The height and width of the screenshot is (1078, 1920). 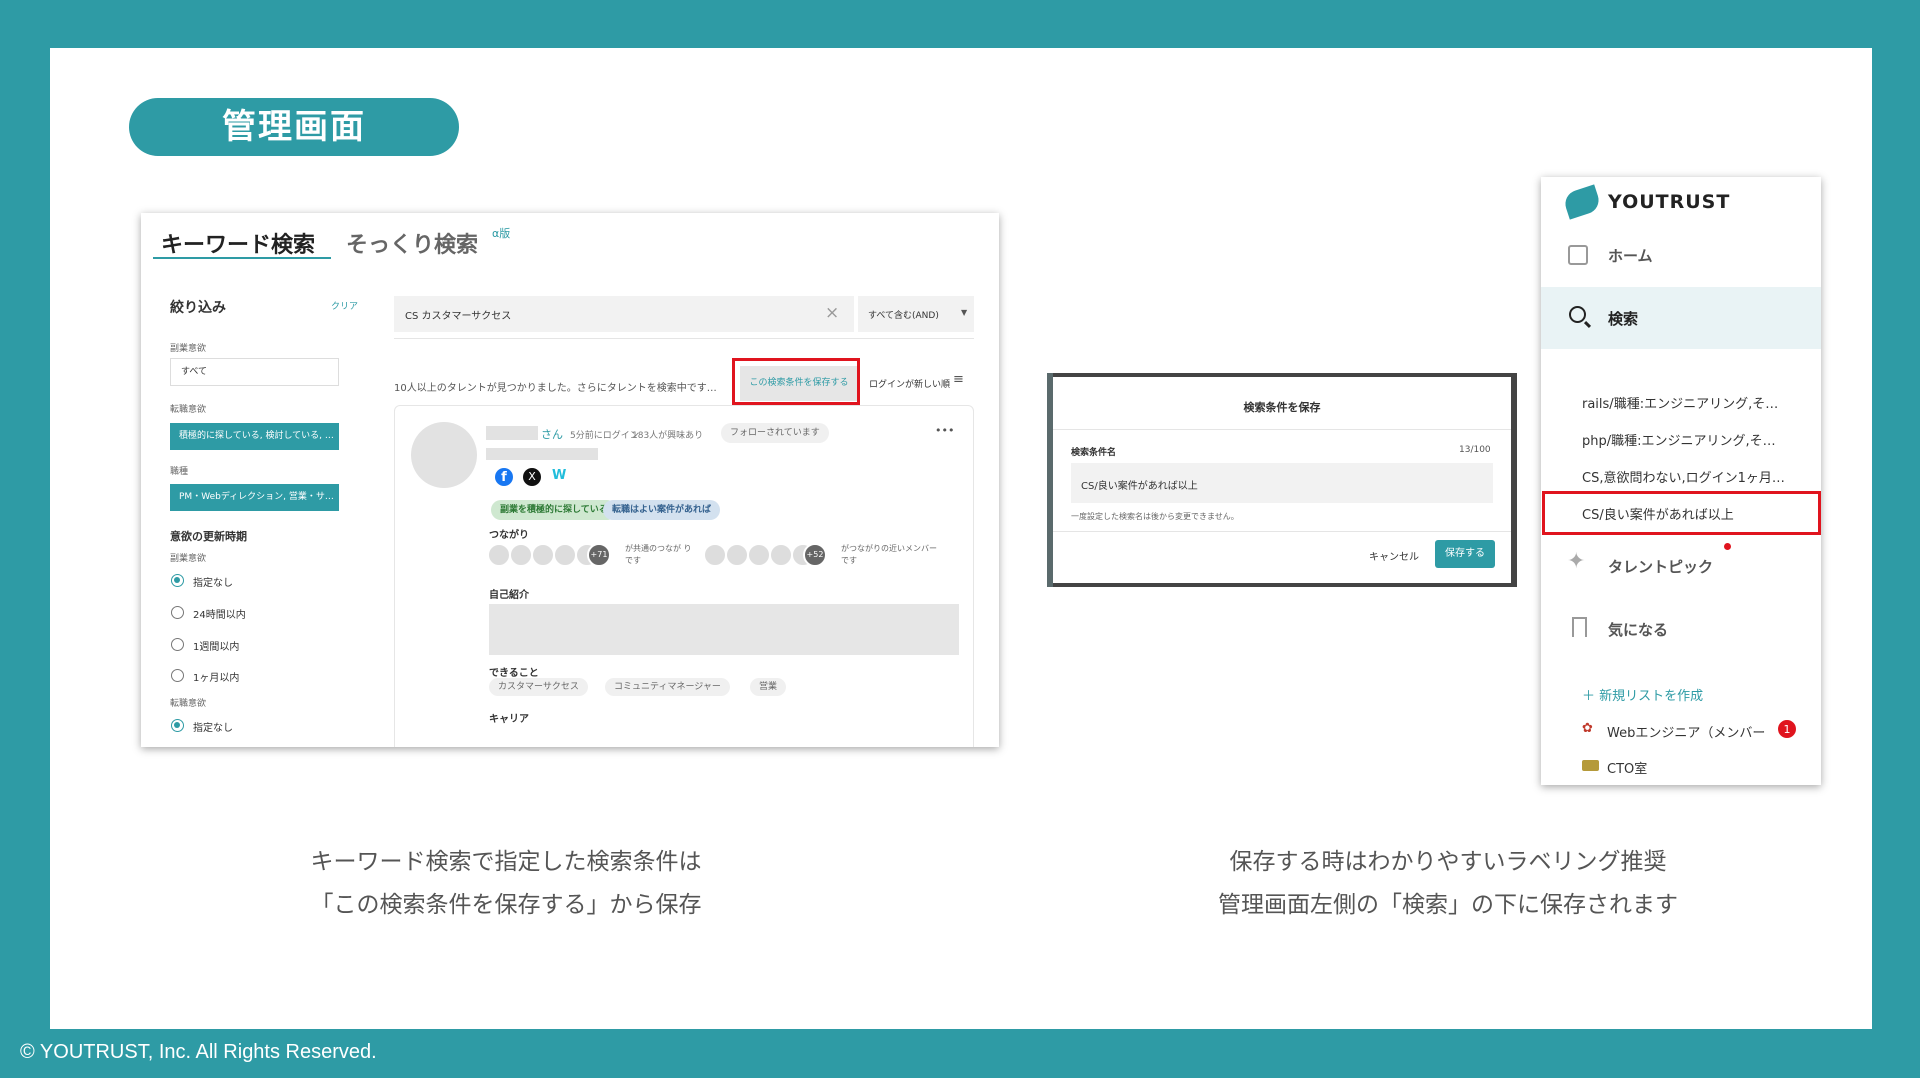 I want to click on match-mode-dropdown: すべて含む(AND) ▼, so click(x=916, y=314).